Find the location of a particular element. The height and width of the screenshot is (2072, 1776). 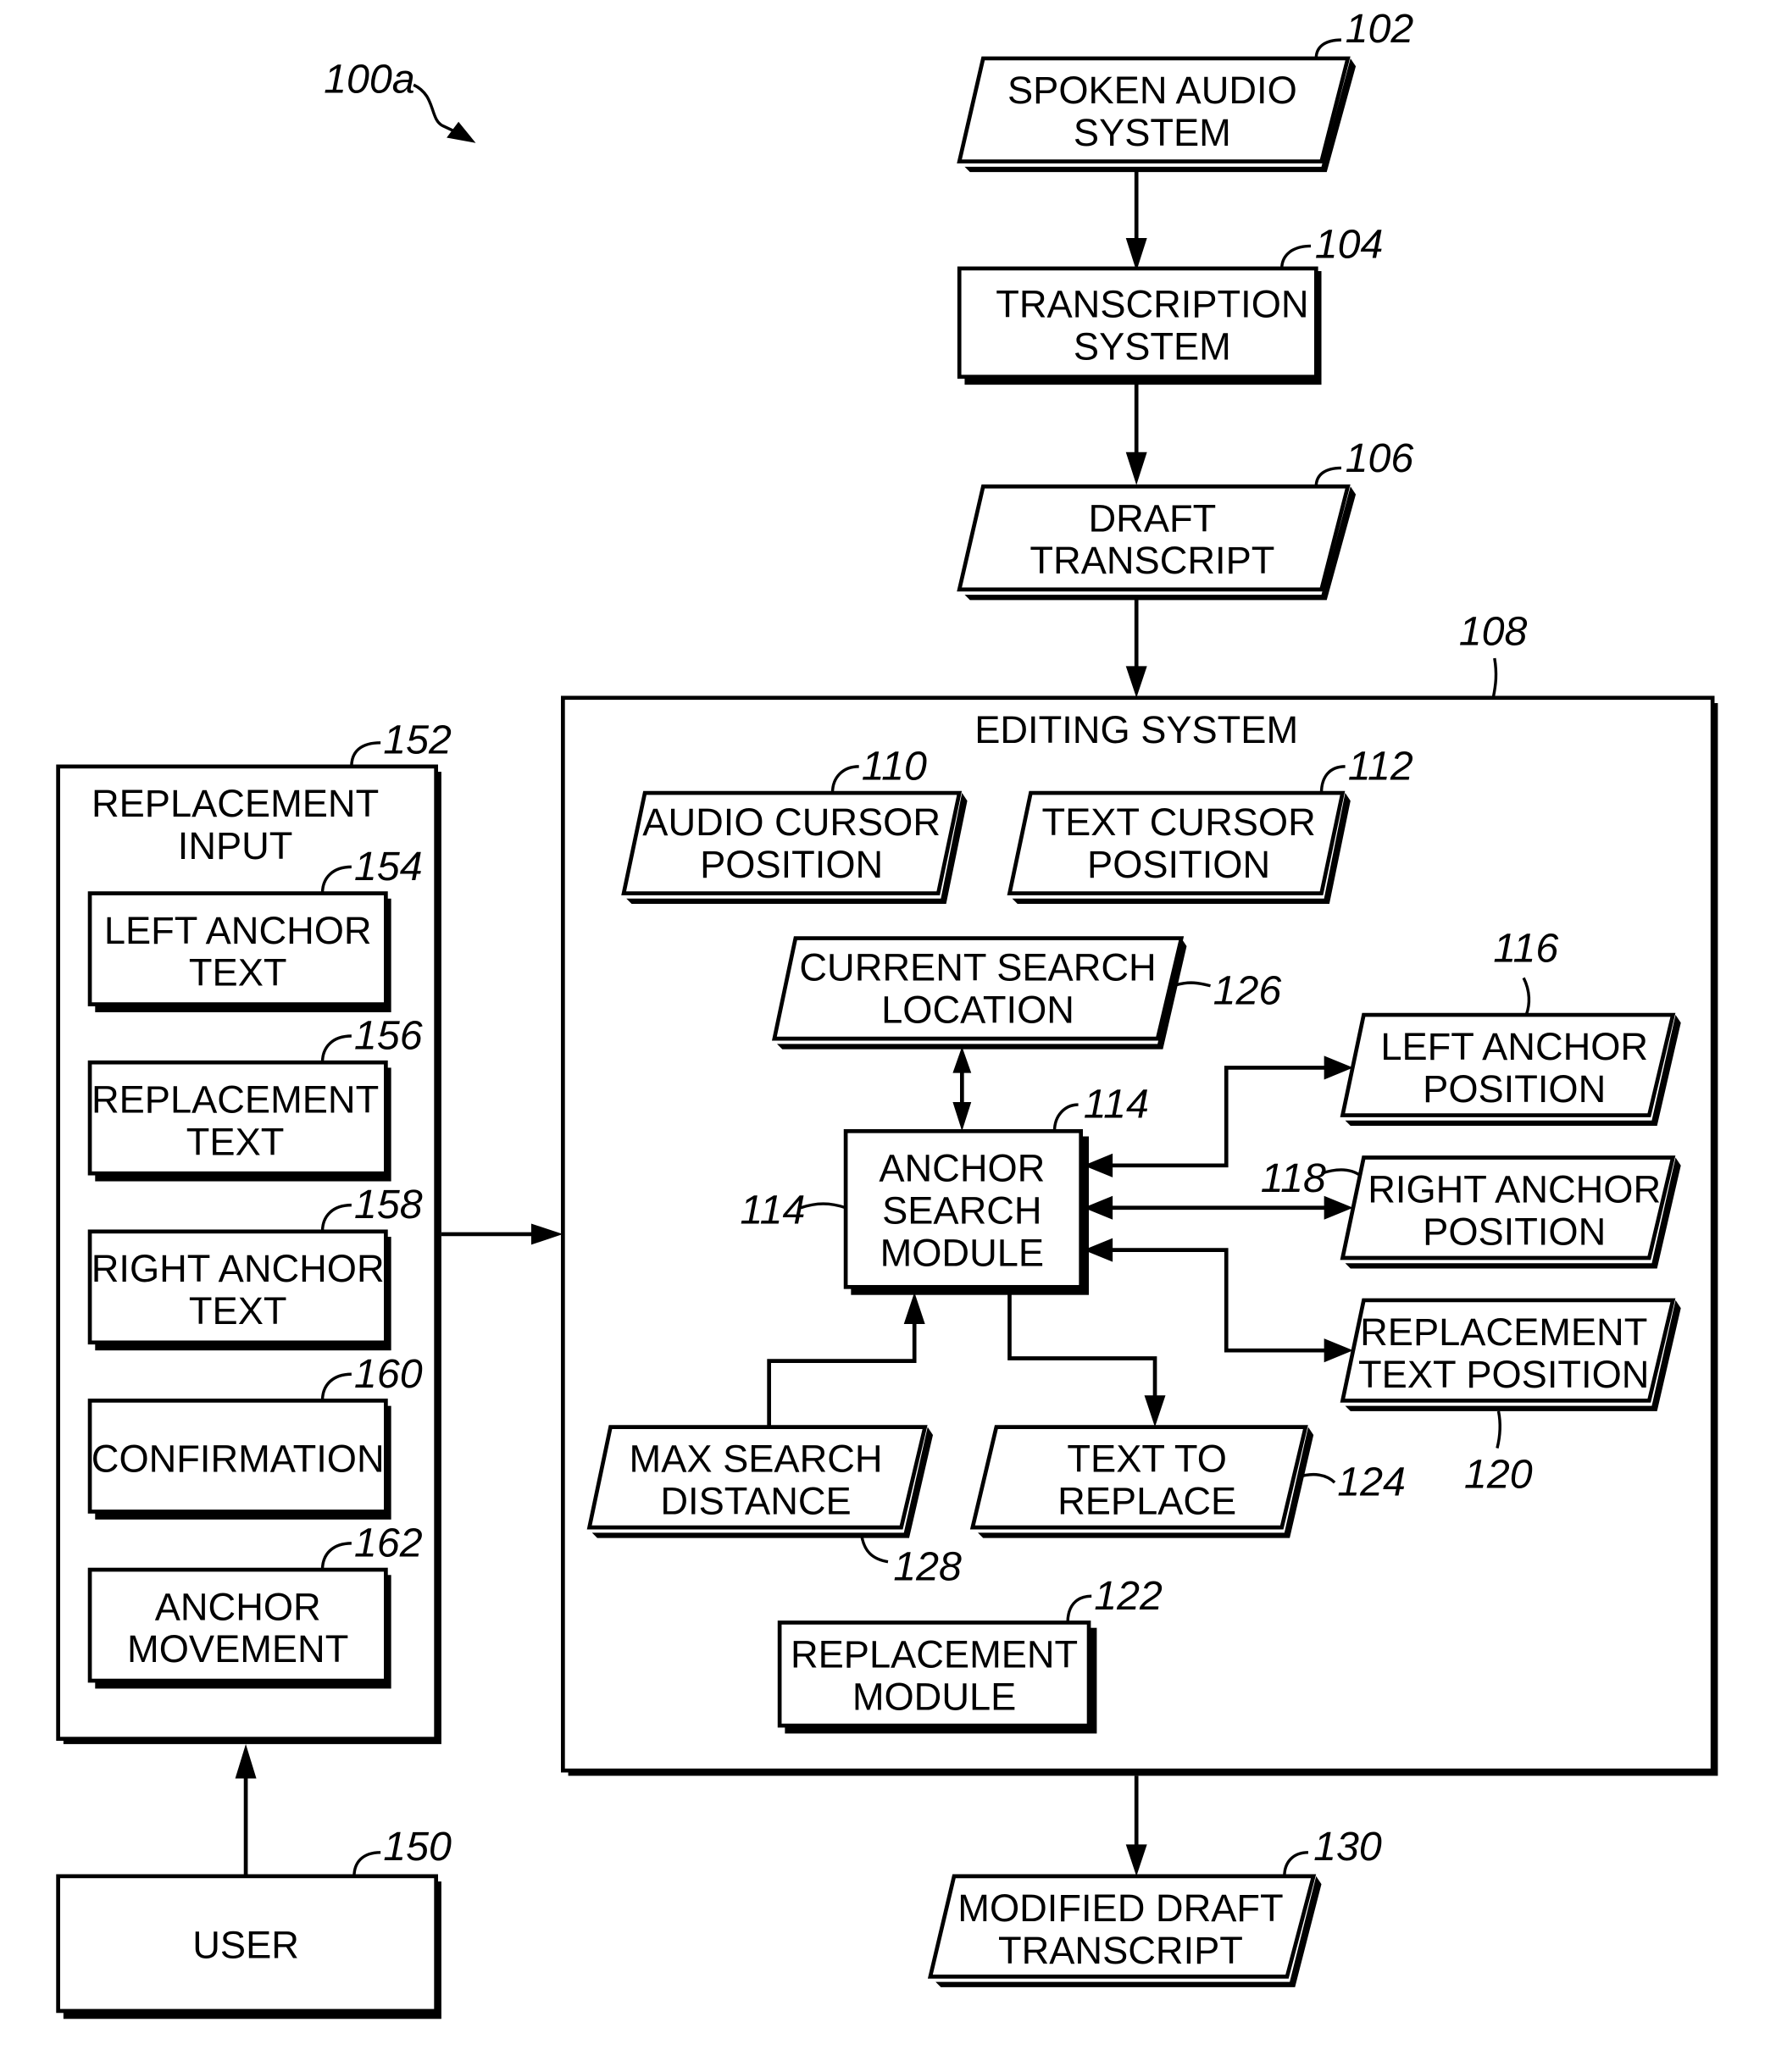

ref-130: 130 is located at coordinates (1347, 1847).